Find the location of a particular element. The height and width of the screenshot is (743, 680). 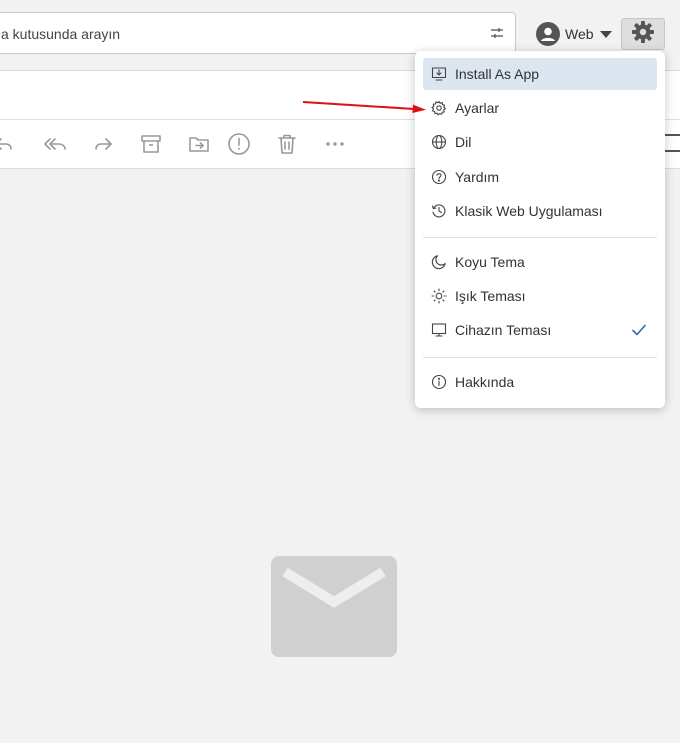

menu-item-install-app: Install As App is located at coordinates (540, 74).